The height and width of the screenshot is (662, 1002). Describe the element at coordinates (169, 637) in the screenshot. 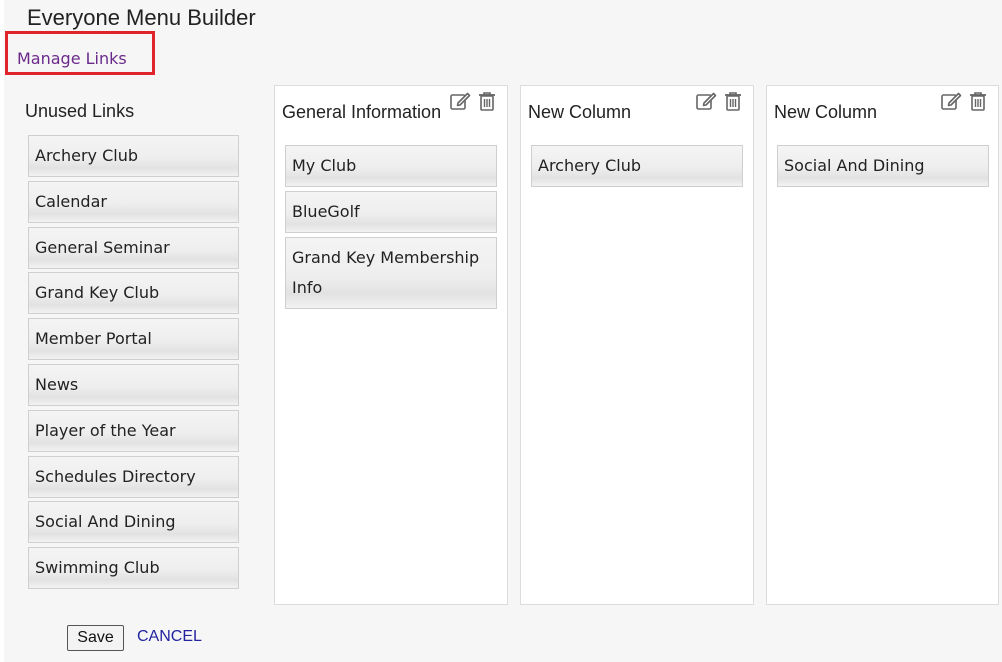

I see `cancel-link: CANCEL` at that location.